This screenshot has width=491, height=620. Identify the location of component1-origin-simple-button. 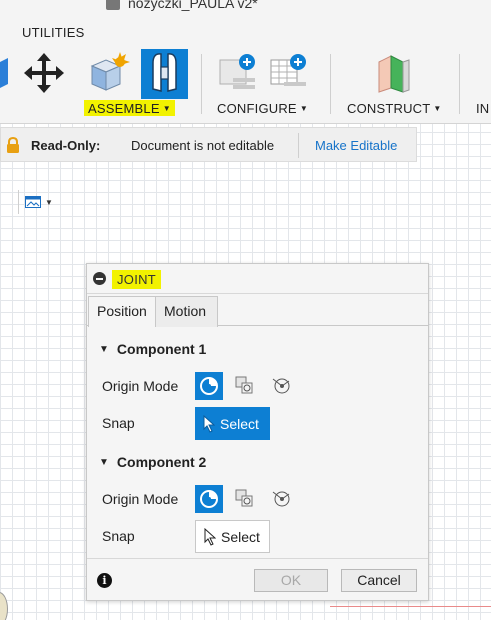
(209, 386).